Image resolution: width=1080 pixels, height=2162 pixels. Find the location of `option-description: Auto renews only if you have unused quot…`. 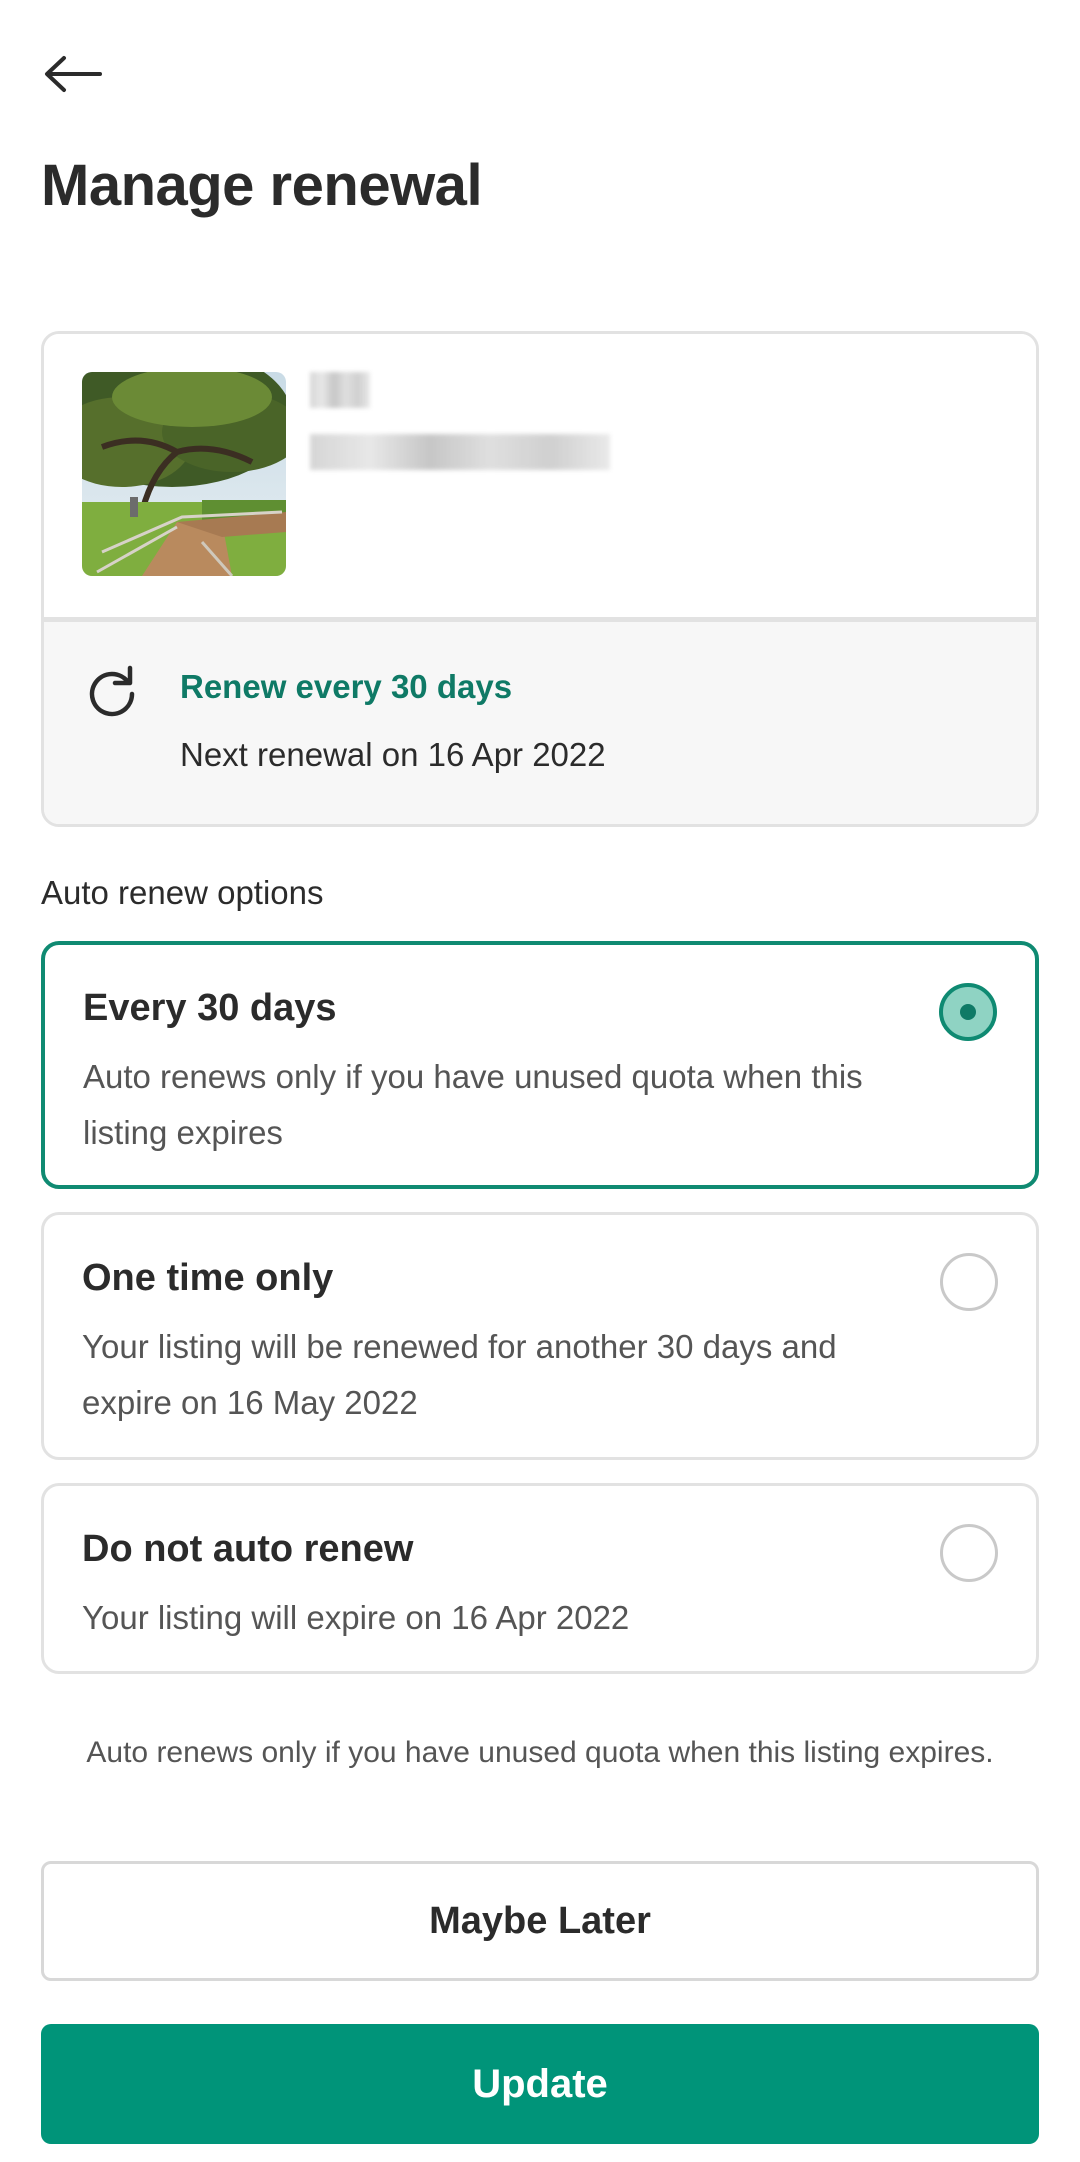

option-description: Auto renews only if you have unused quot… is located at coordinates (473, 1104).